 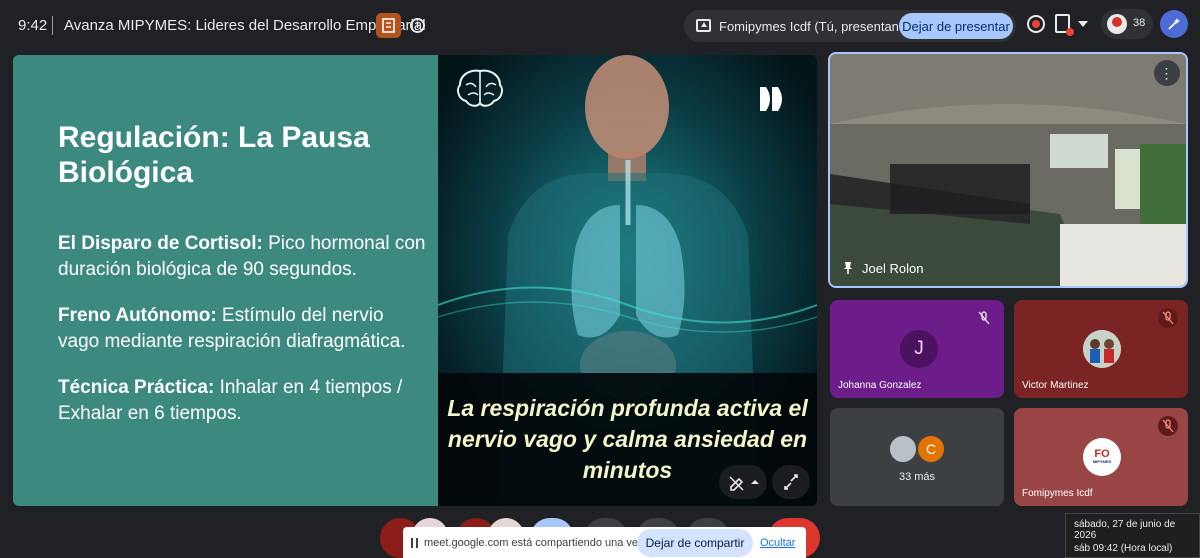 I want to click on participant-tile: Victor Martinez, so click(x=1101, y=349).